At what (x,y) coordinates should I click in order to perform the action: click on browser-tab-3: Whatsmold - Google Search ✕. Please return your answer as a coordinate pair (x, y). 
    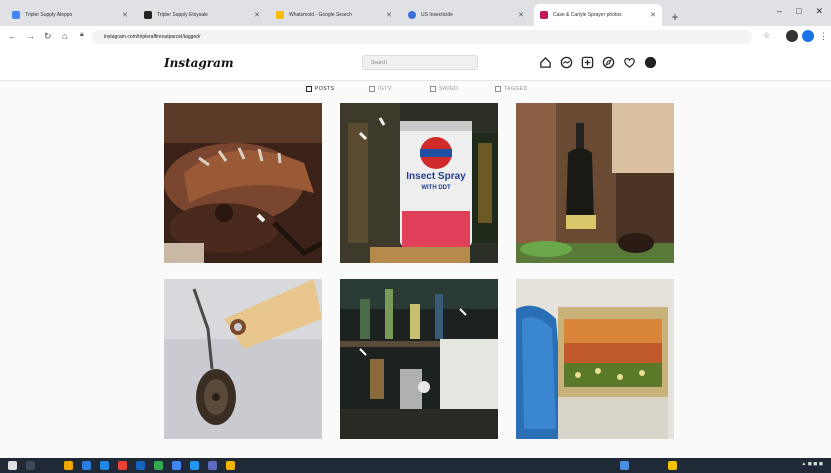
    Looking at the image, I should click on (334, 15).